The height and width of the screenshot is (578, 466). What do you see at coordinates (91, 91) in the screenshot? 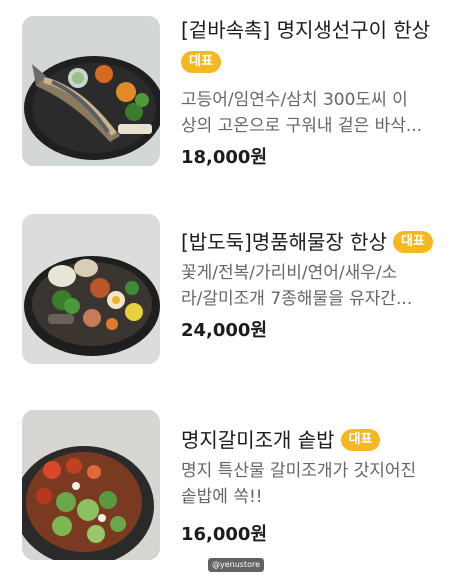
I see `grilled-fish-image` at bounding box center [91, 91].